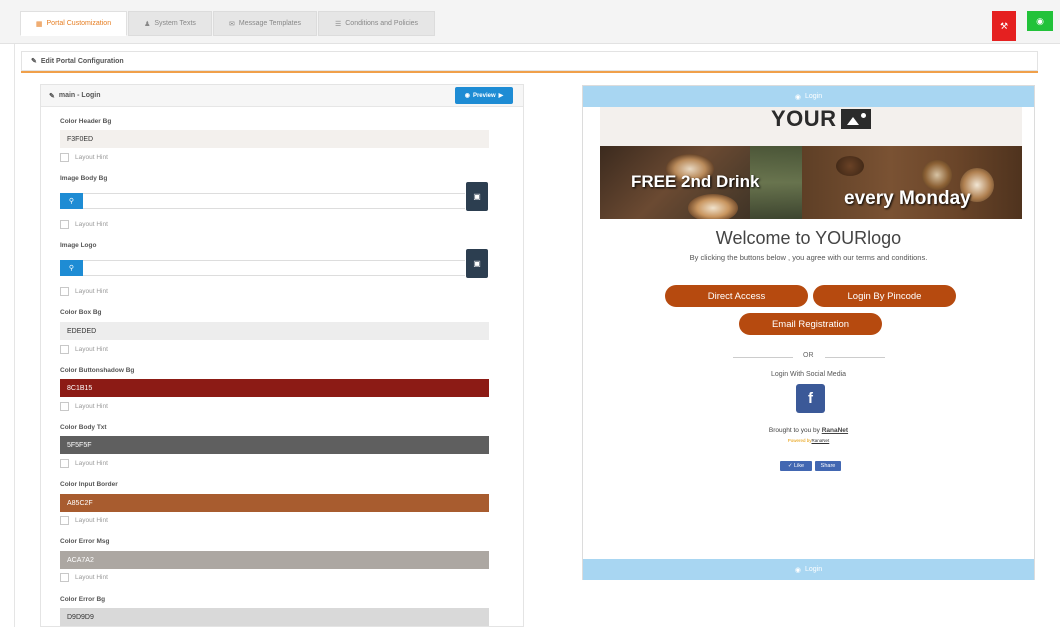  I want to click on play-icon: ▶, so click(501, 96).